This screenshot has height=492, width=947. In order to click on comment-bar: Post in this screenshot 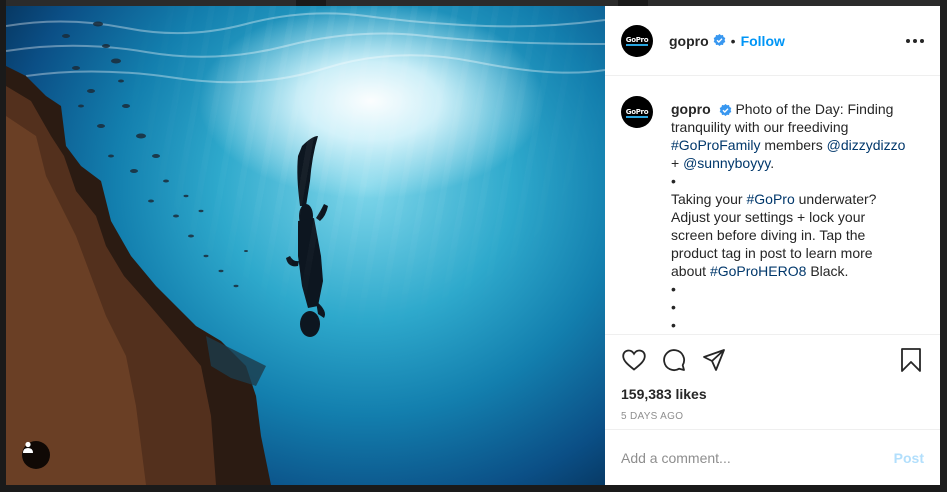, I will do `click(772, 457)`.